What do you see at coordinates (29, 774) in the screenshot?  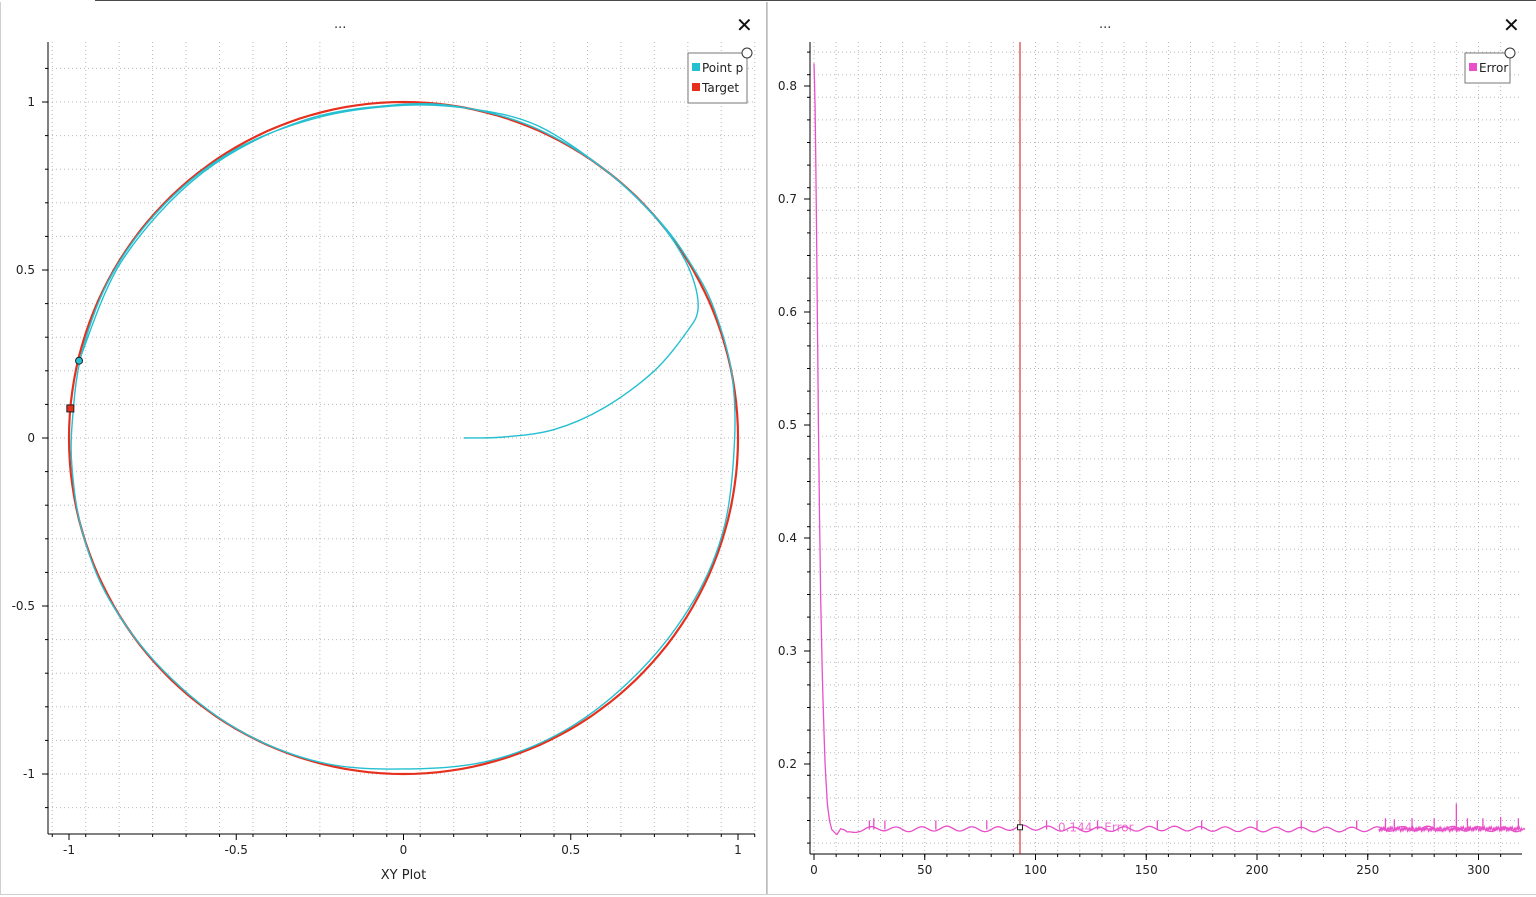 I see `y-tick-label: -1` at bounding box center [29, 774].